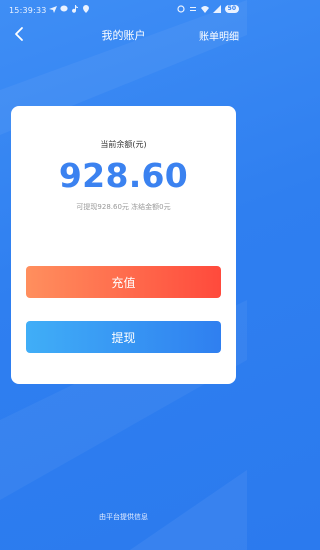 The width and height of the screenshot is (320, 550). What do you see at coordinates (123, 11) in the screenshot?
I see `status-bar: 15:39:33 50` at bounding box center [123, 11].